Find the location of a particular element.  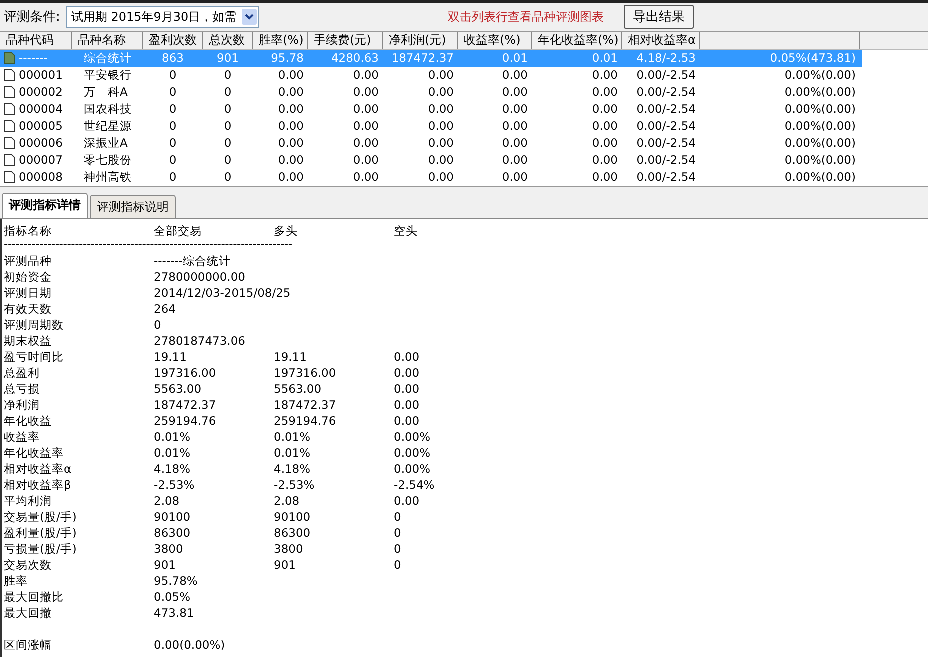

table-cell: 000007 is located at coordinates (41, 160).